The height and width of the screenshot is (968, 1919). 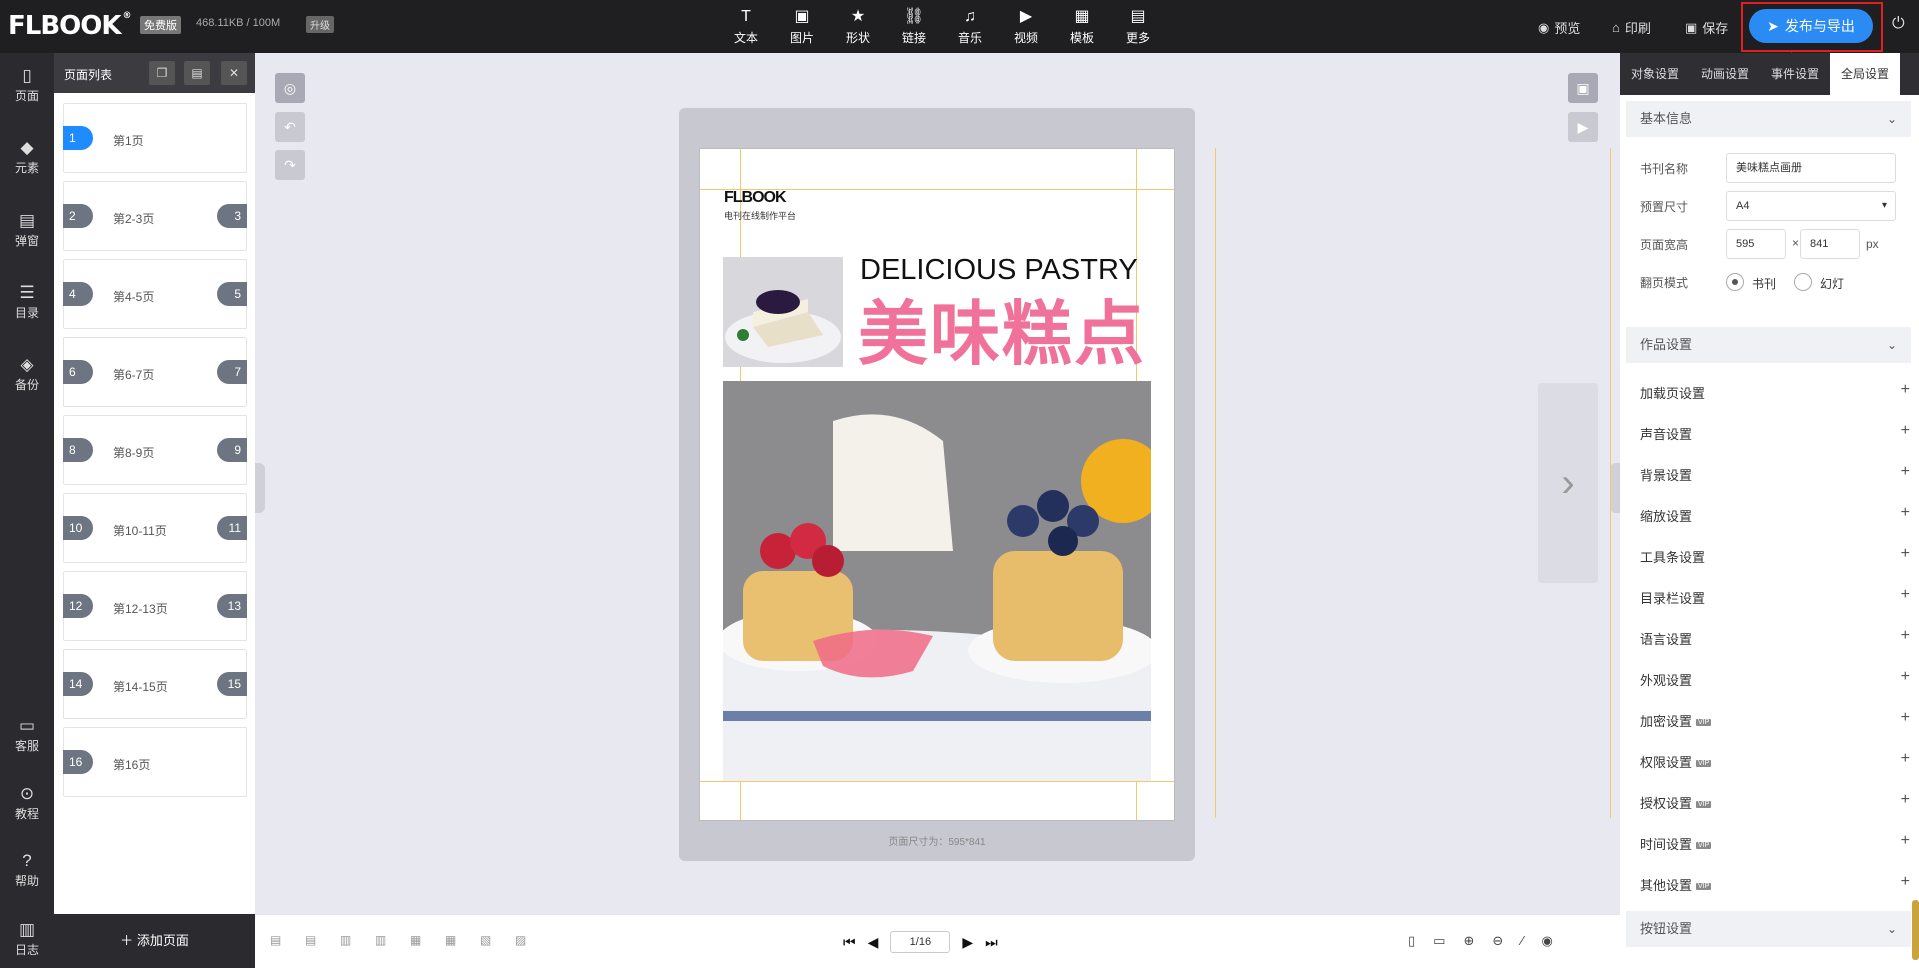 I want to click on paper-logo: FLBOOK, so click(x=755, y=198).